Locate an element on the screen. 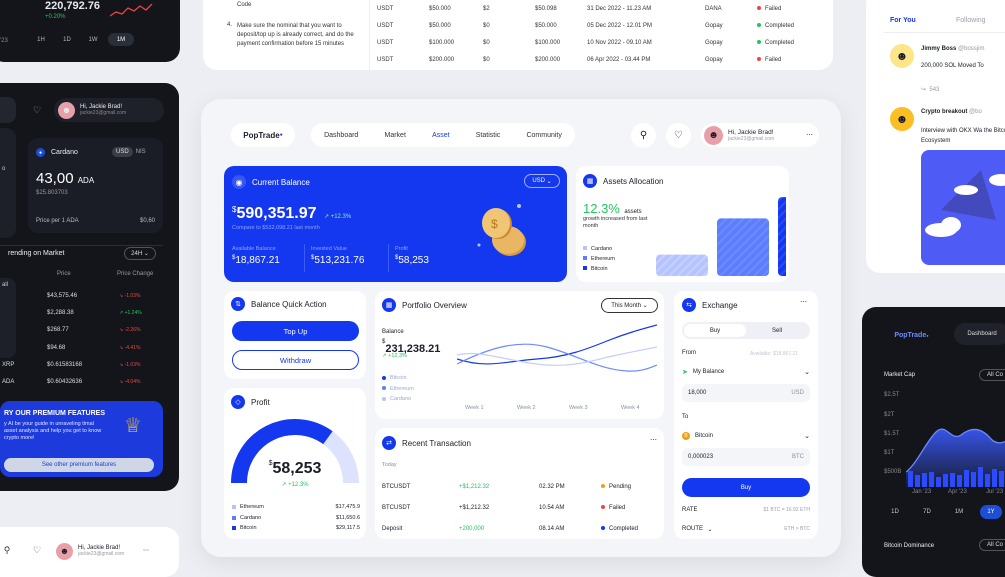  y-tick: $1T is located at coordinates (889, 453).